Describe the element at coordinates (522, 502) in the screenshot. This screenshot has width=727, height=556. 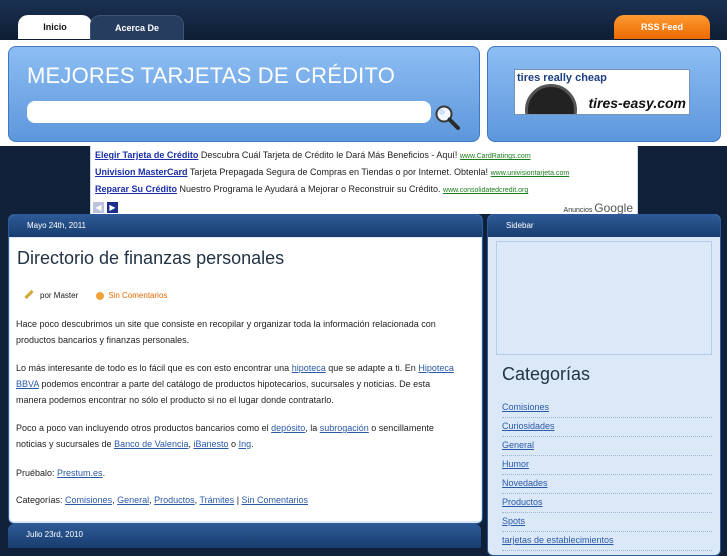
I see `sidebar-category-link: Productos` at that location.